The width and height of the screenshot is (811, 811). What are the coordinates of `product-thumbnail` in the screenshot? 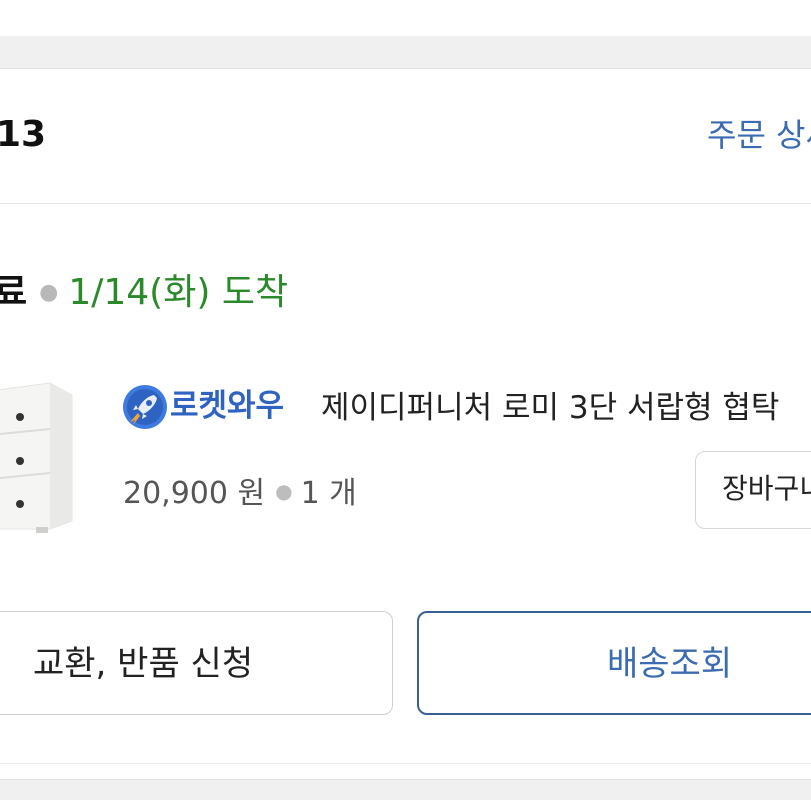 It's located at (38, 454).